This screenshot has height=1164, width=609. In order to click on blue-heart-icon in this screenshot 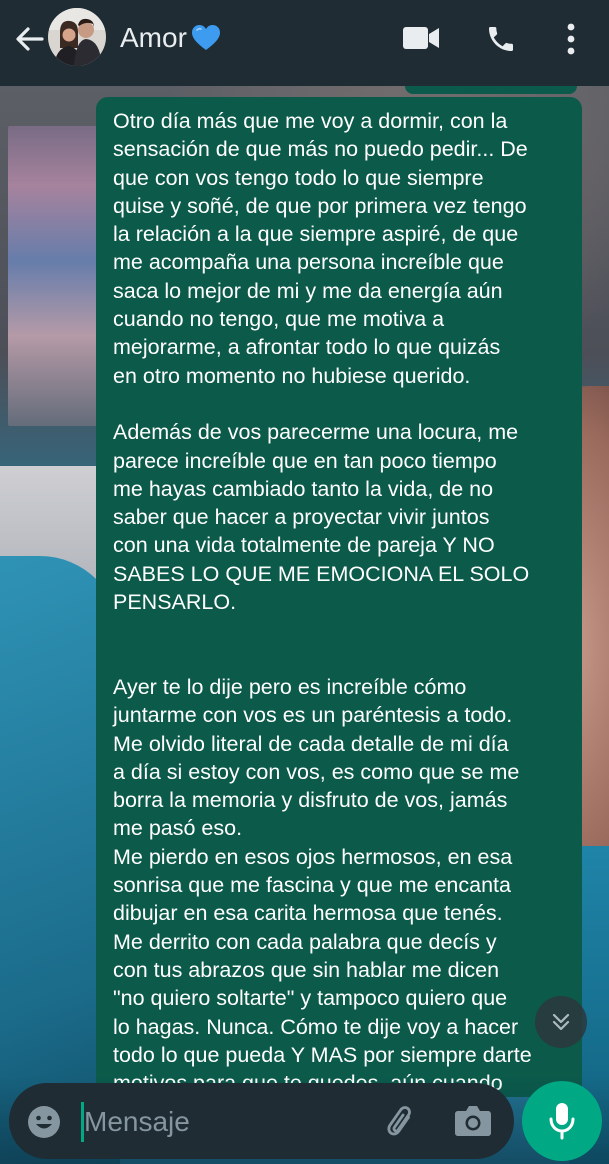, I will do `click(205, 37)`.